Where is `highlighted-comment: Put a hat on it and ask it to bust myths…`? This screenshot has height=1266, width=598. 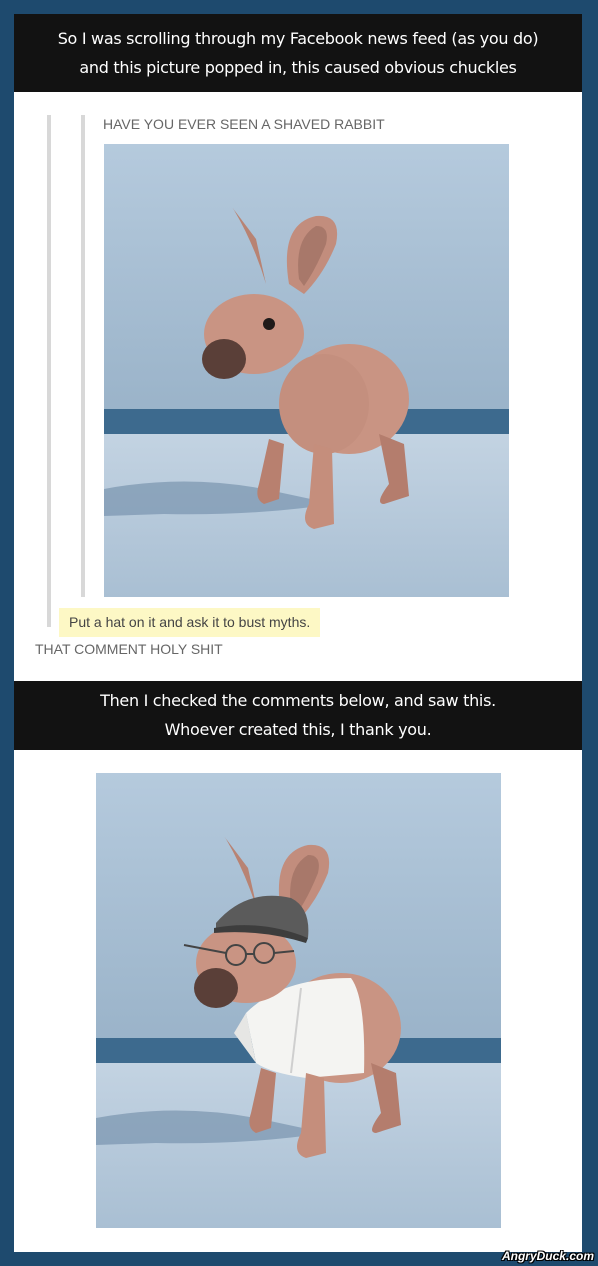 highlighted-comment: Put a hat on it and ask it to bust myths… is located at coordinates (190, 622).